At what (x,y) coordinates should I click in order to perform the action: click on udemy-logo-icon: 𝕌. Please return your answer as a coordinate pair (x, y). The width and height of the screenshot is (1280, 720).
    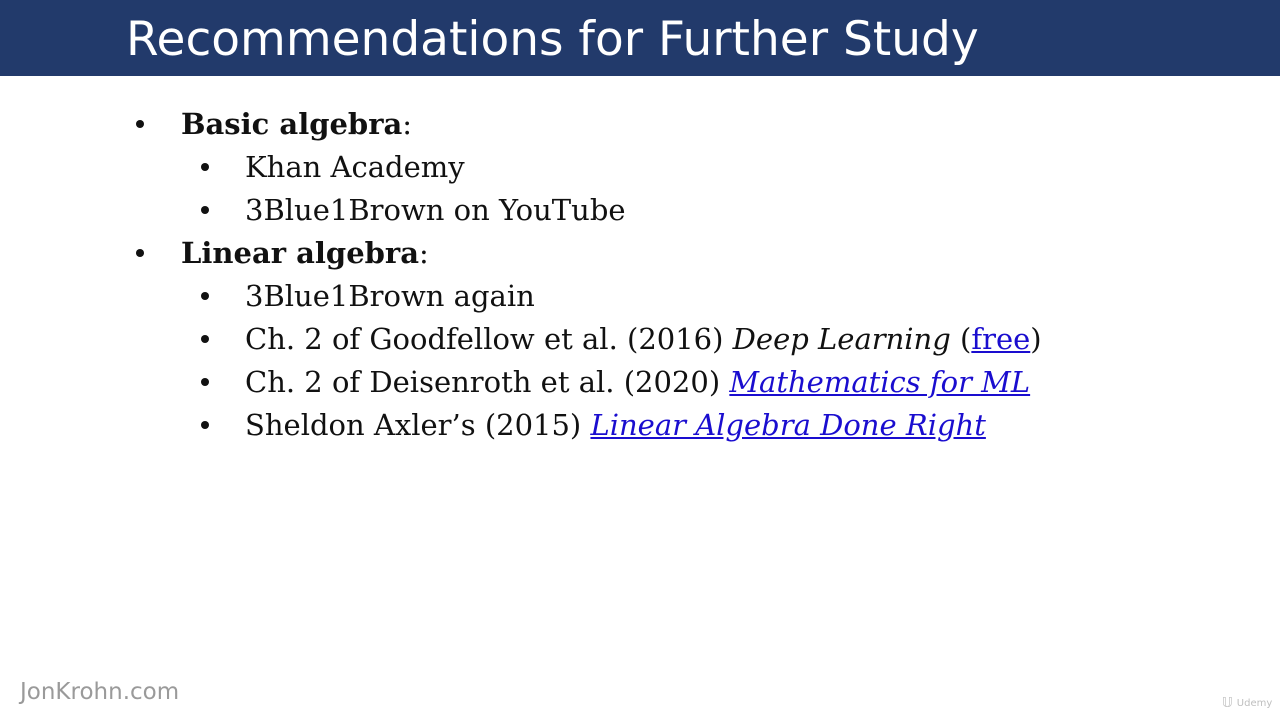
    Looking at the image, I should click on (1227, 703).